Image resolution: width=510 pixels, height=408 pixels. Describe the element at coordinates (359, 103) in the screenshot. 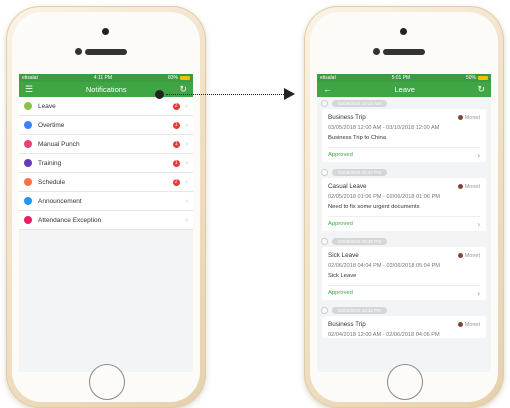

I see `date-pill: 03/05/2018 10:12 AM` at that location.